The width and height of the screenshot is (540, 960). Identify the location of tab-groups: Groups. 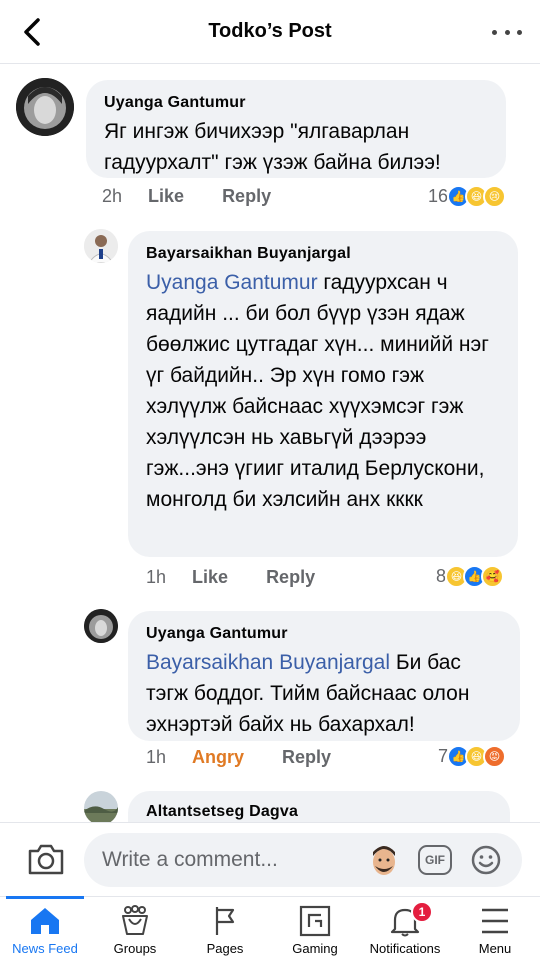
(135, 928).